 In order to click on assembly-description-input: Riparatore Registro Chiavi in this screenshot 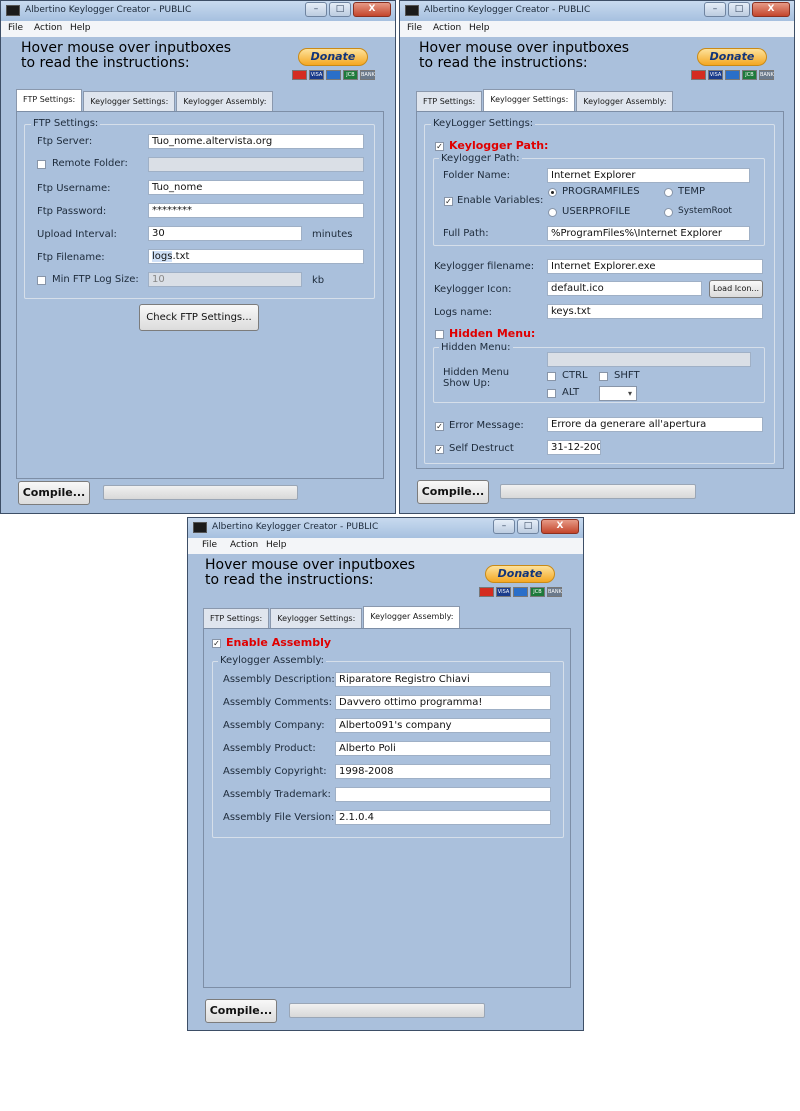, I will do `click(443, 679)`.